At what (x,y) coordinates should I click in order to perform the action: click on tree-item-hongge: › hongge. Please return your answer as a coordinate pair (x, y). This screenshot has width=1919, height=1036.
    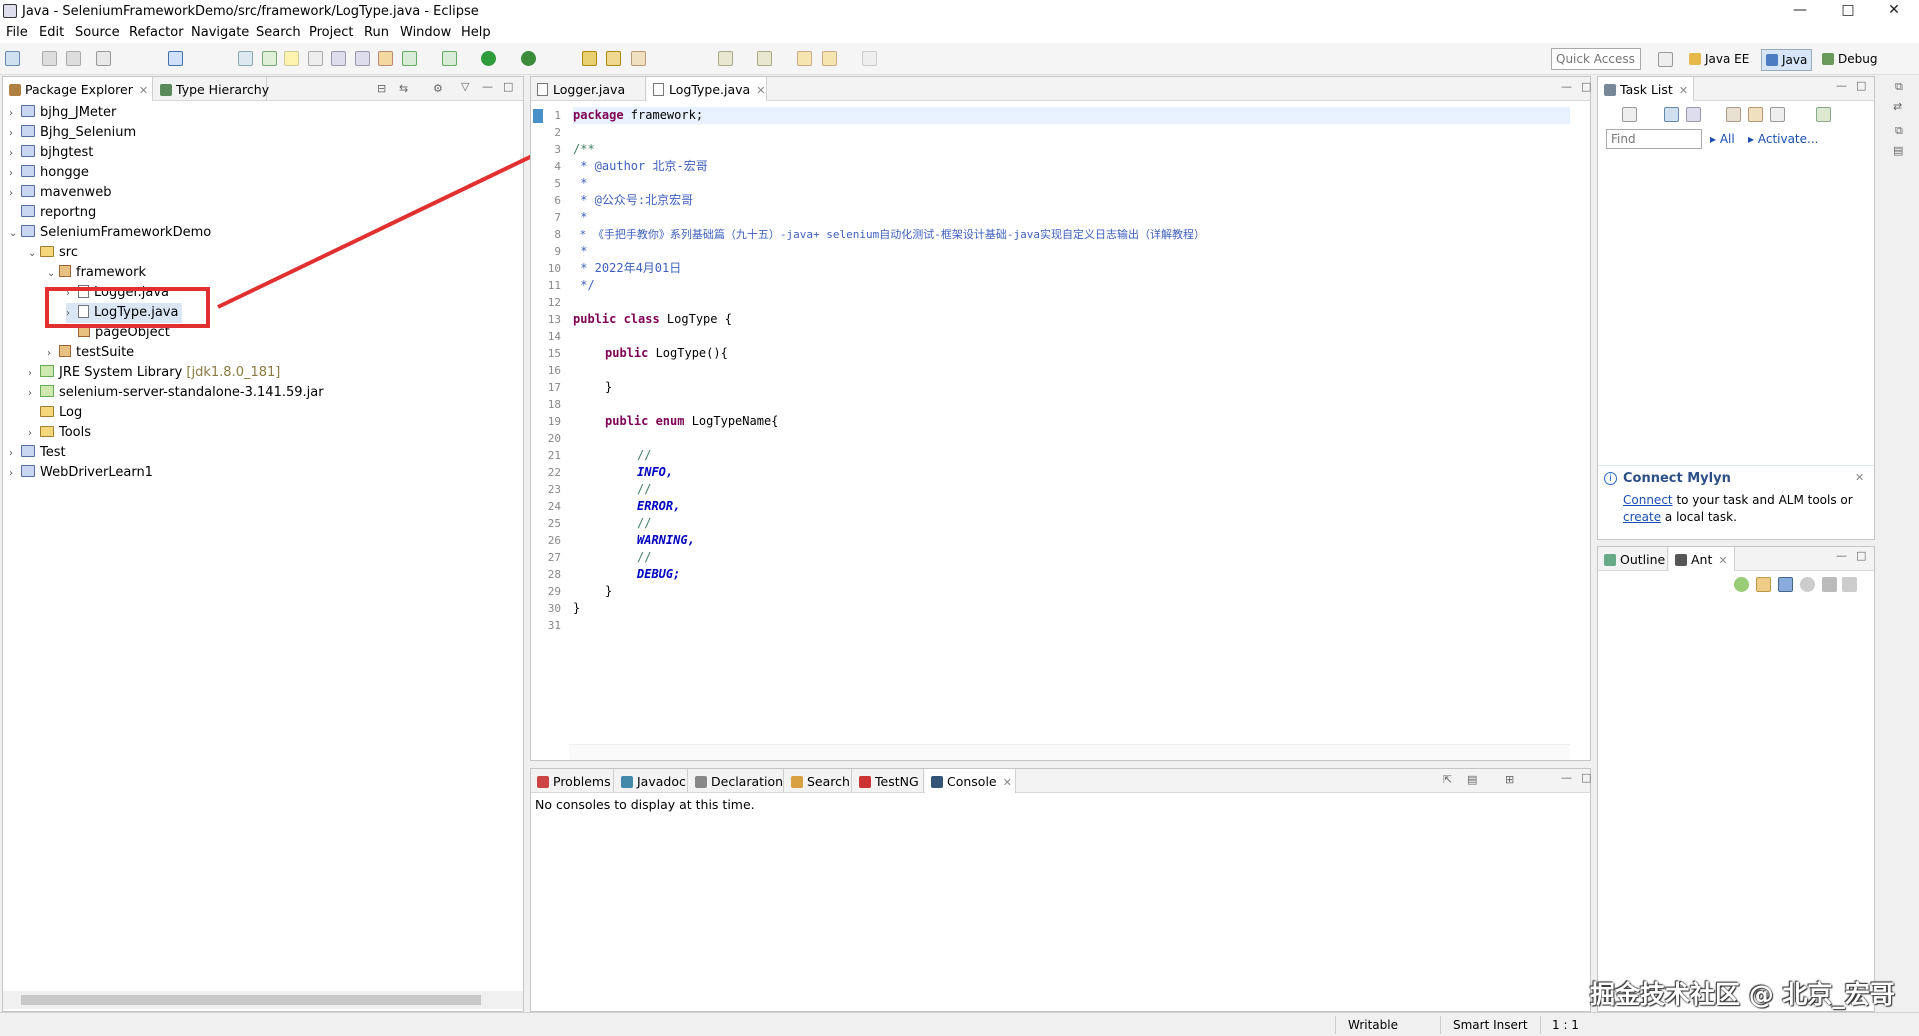
    Looking at the image, I should click on (49, 173).